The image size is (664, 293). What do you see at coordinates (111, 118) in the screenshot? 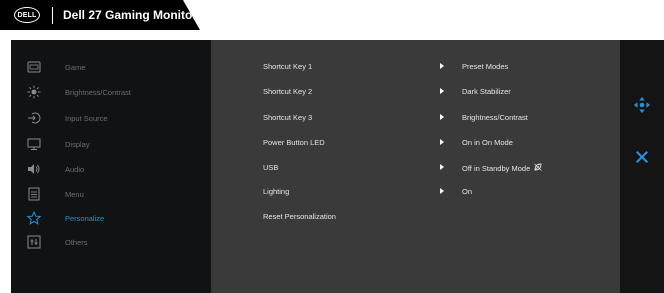
I see `menu-item-input-source: Input Source` at bounding box center [111, 118].